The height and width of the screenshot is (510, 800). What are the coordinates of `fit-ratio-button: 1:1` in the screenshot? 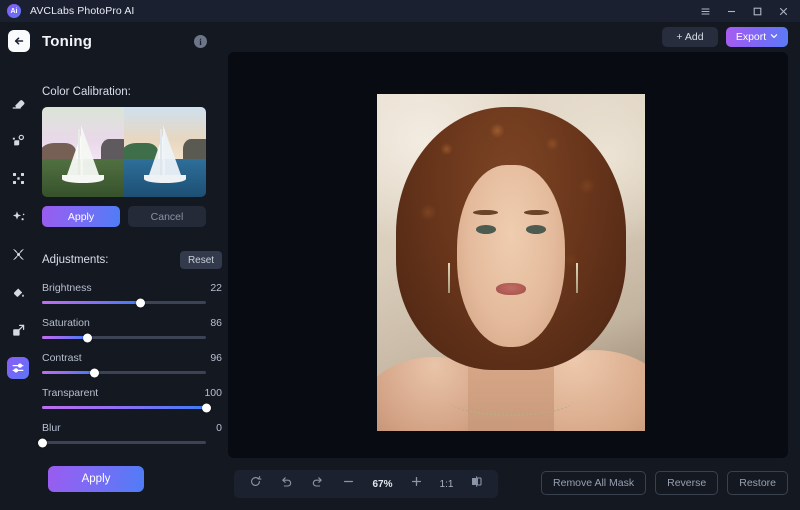 It's located at (447, 484).